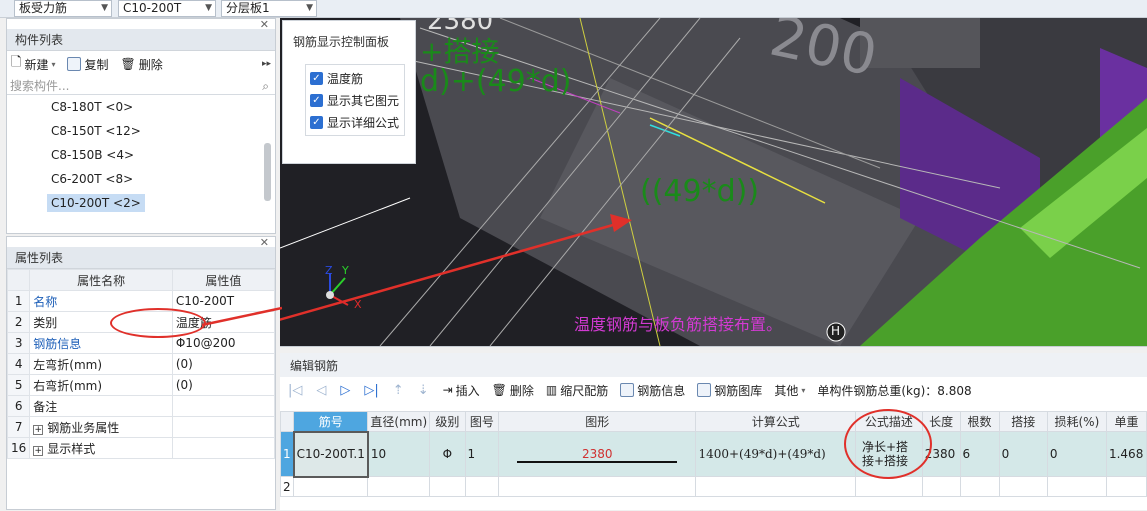 The height and width of the screenshot is (511, 1147). What do you see at coordinates (786, 390) in the screenshot?
I see `other-label: 其他` at bounding box center [786, 390].